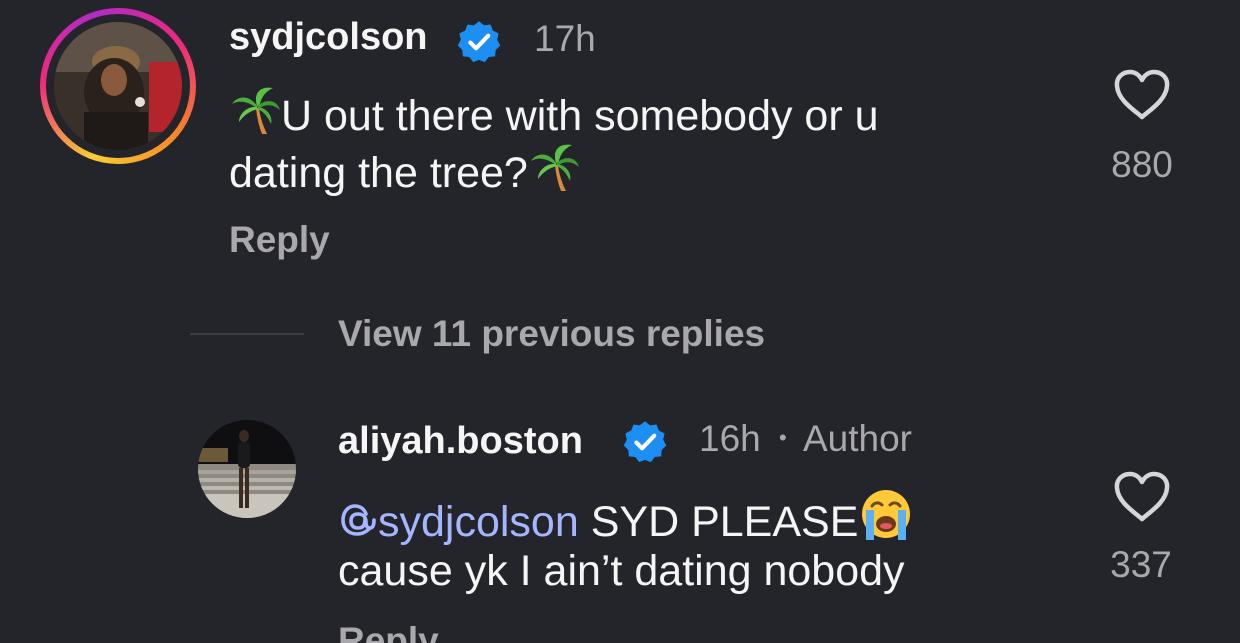 This screenshot has width=1240, height=643. I want to click on comment-text: U out there with somebody or u, so click(580, 116).